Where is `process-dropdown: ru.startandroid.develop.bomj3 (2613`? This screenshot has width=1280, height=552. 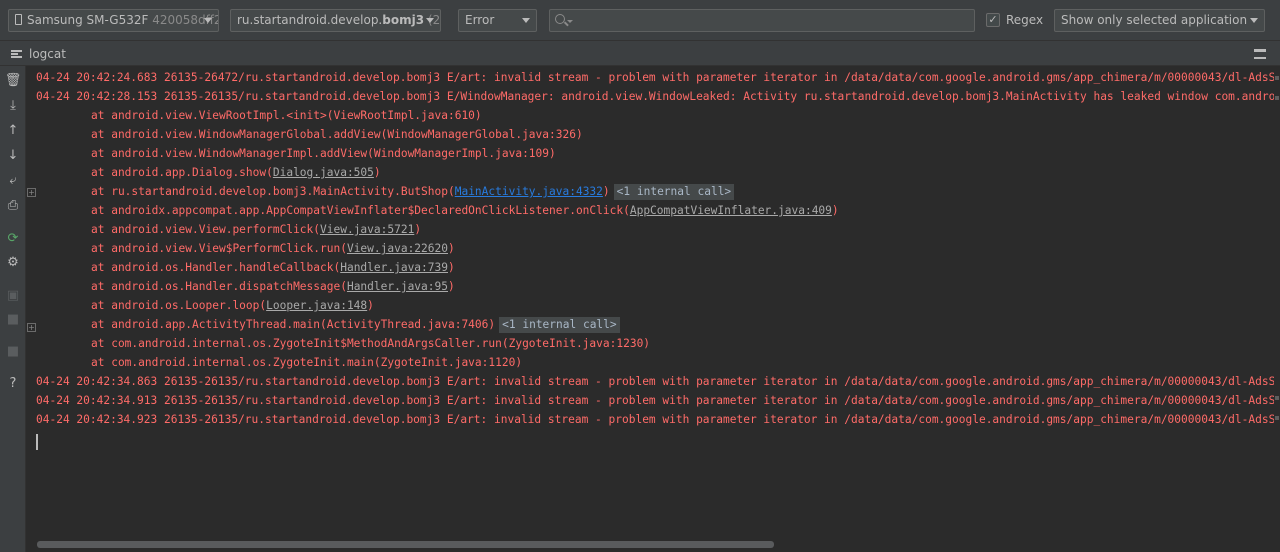 process-dropdown: ru.startandroid.develop.bomj3 (2613 is located at coordinates (335, 20).